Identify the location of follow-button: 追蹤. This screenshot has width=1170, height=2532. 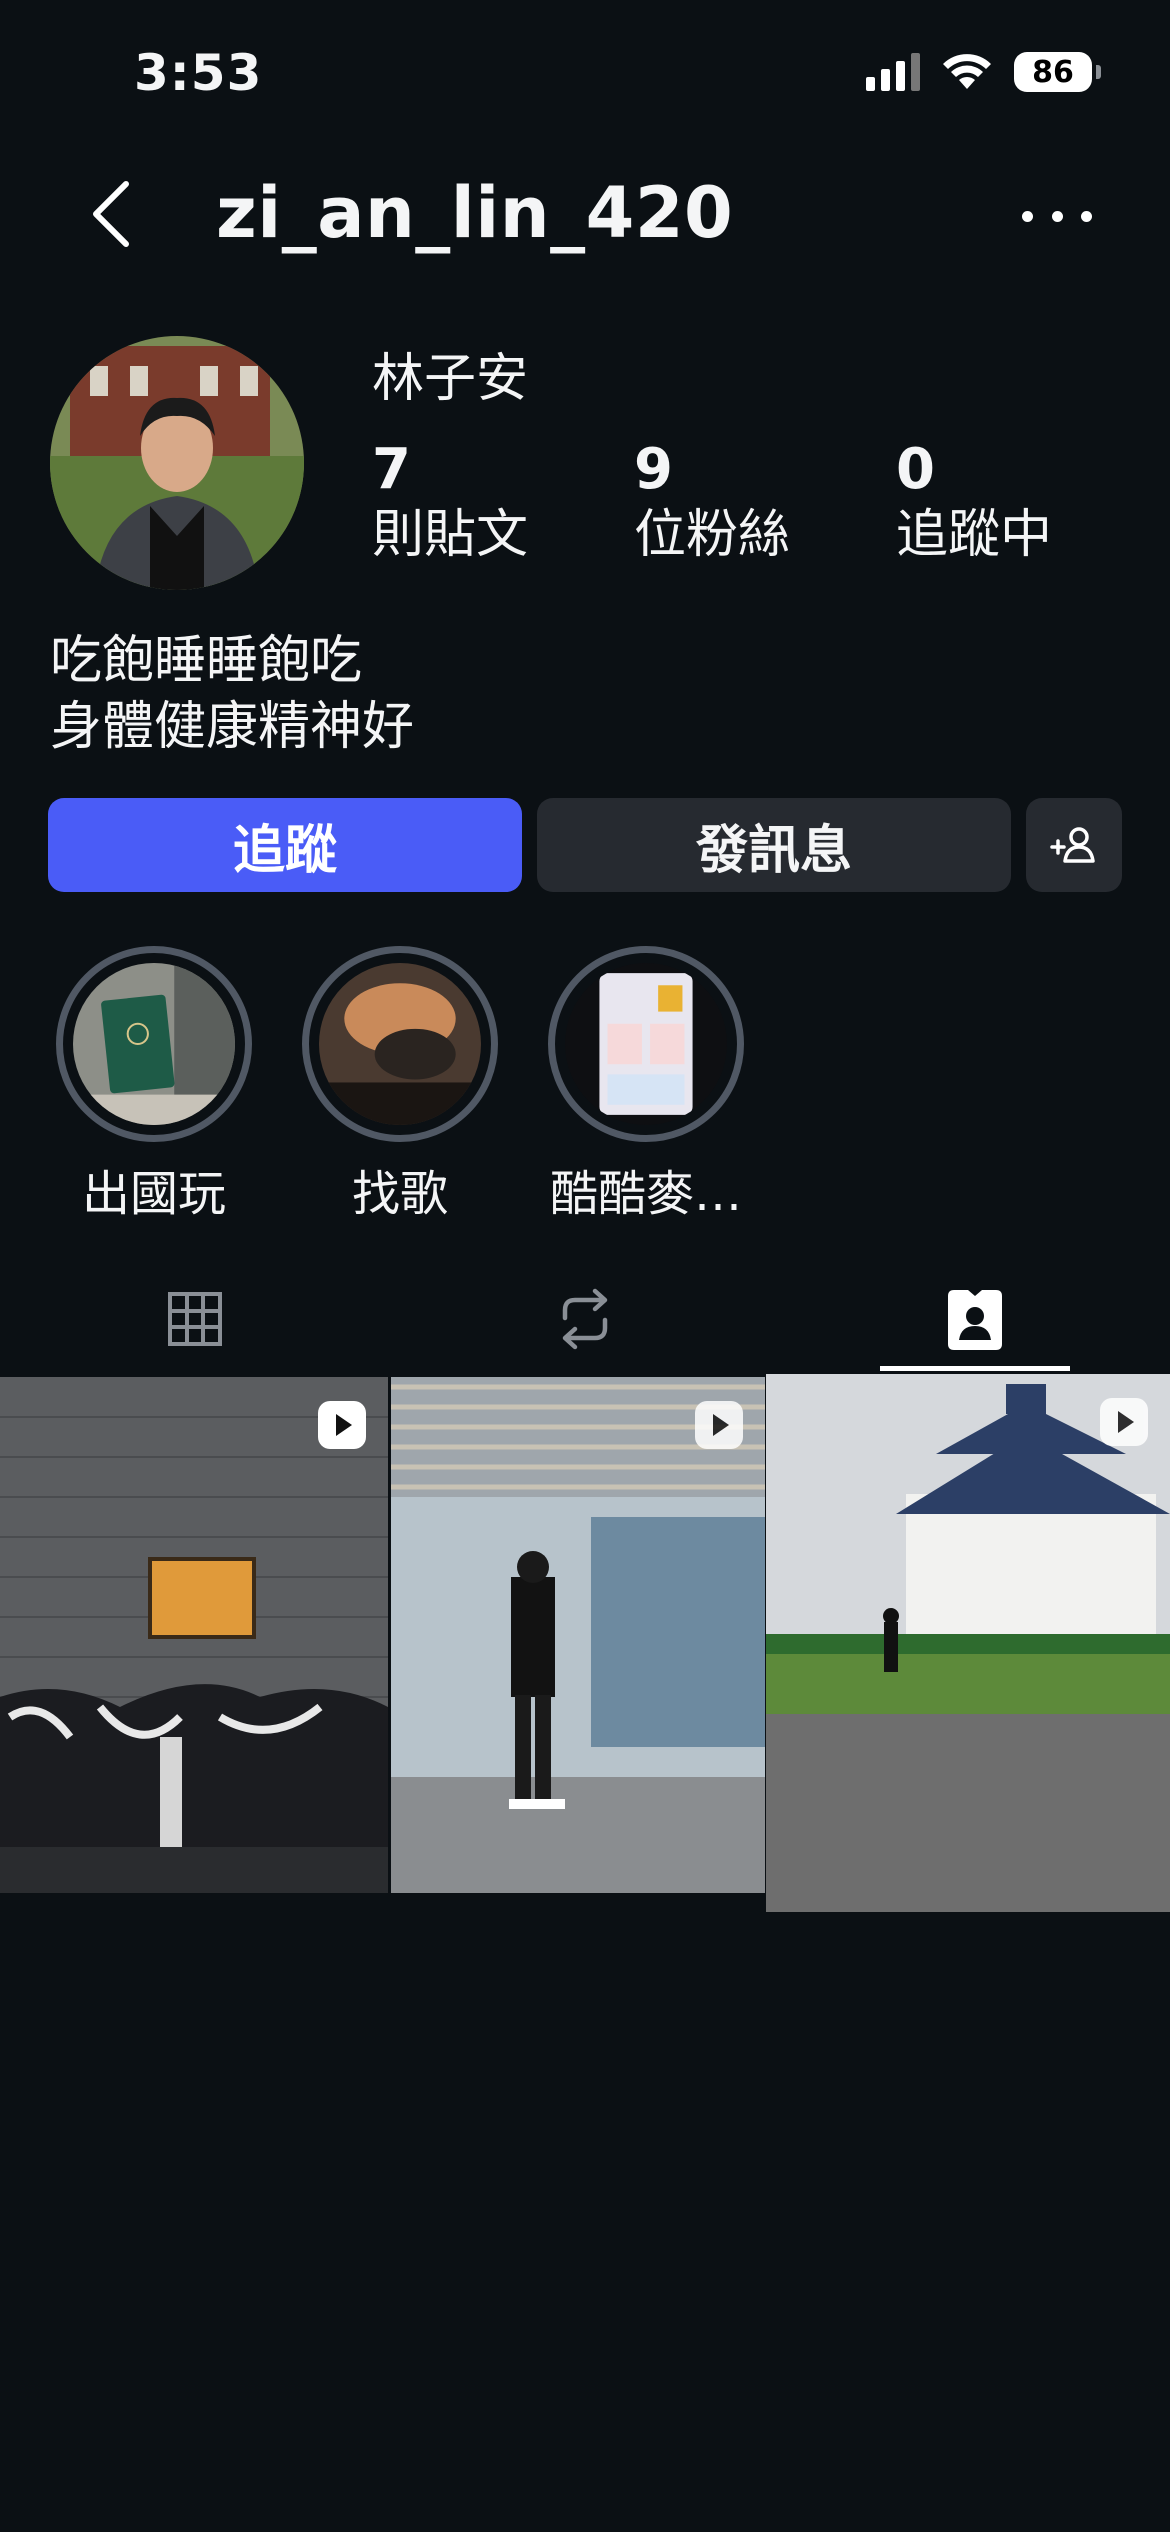
(285, 845).